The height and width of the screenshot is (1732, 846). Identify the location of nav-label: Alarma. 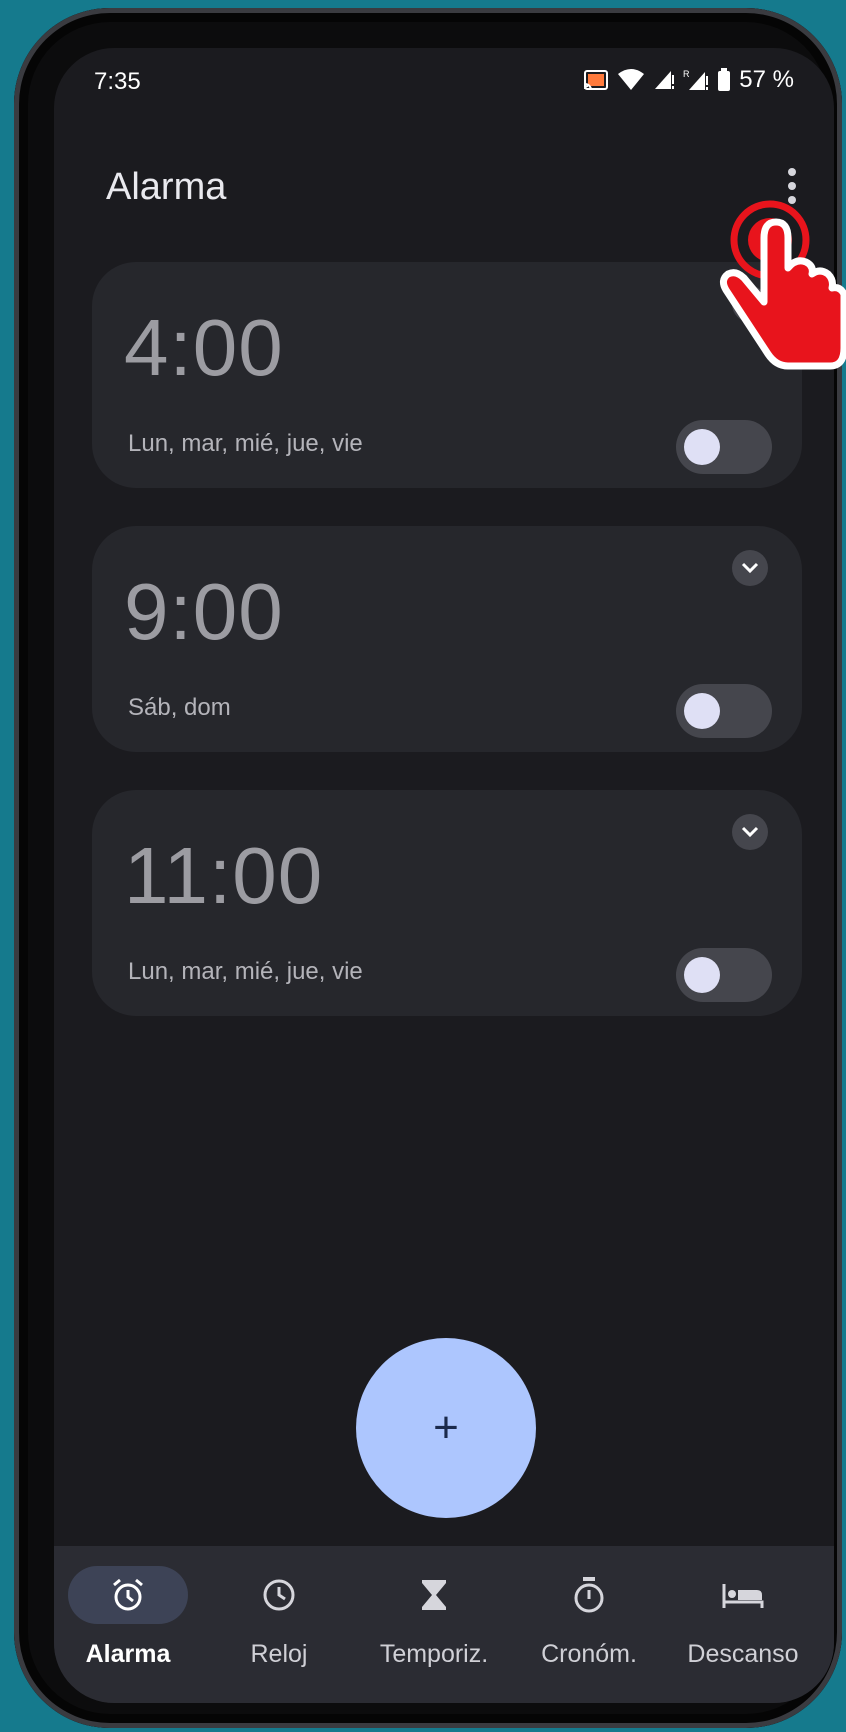
(128, 1654).